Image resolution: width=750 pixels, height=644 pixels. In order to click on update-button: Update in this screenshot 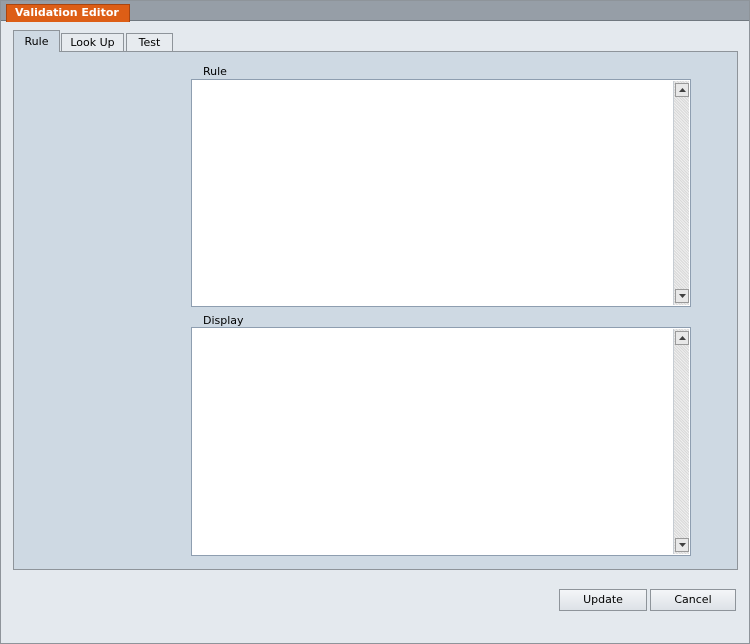, I will do `click(603, 600)`.